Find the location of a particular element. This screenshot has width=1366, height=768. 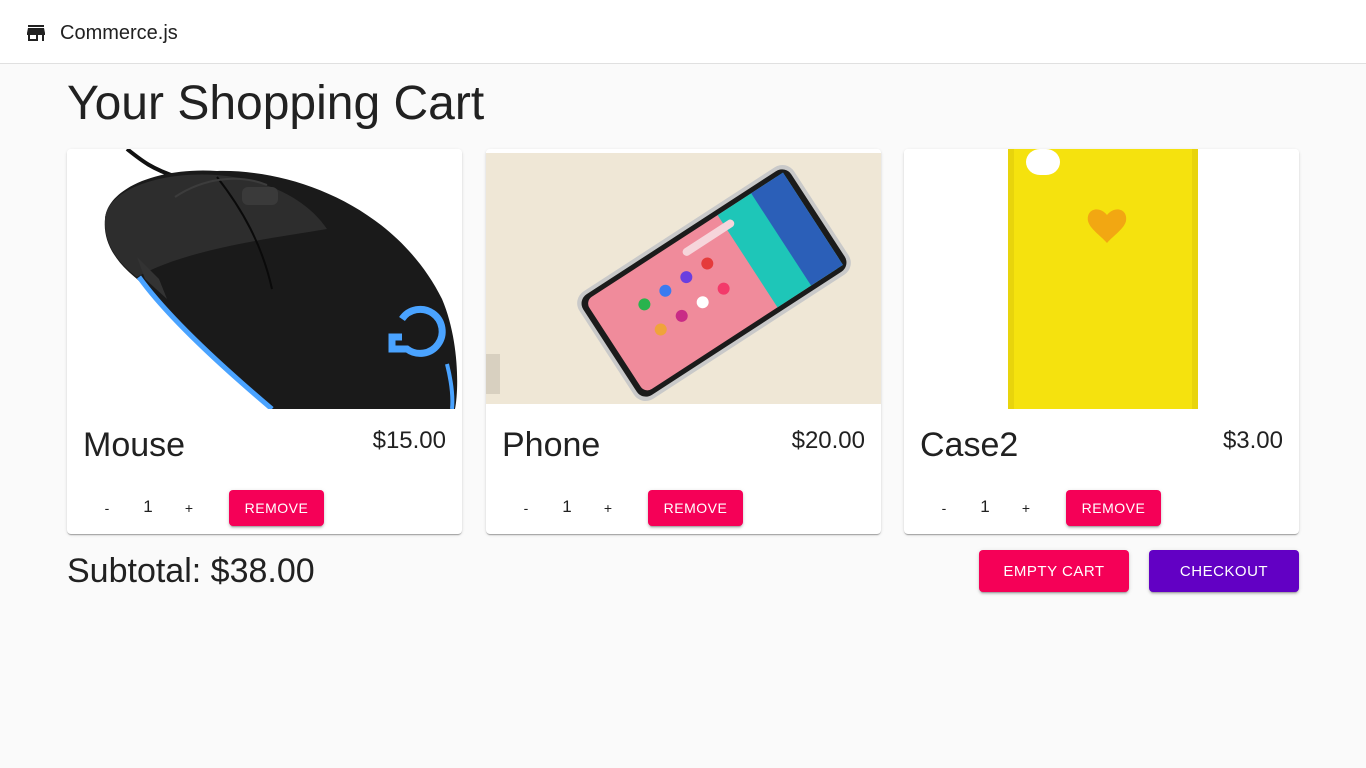

product-price: $3.00 is located at coordinates (1252, 440).